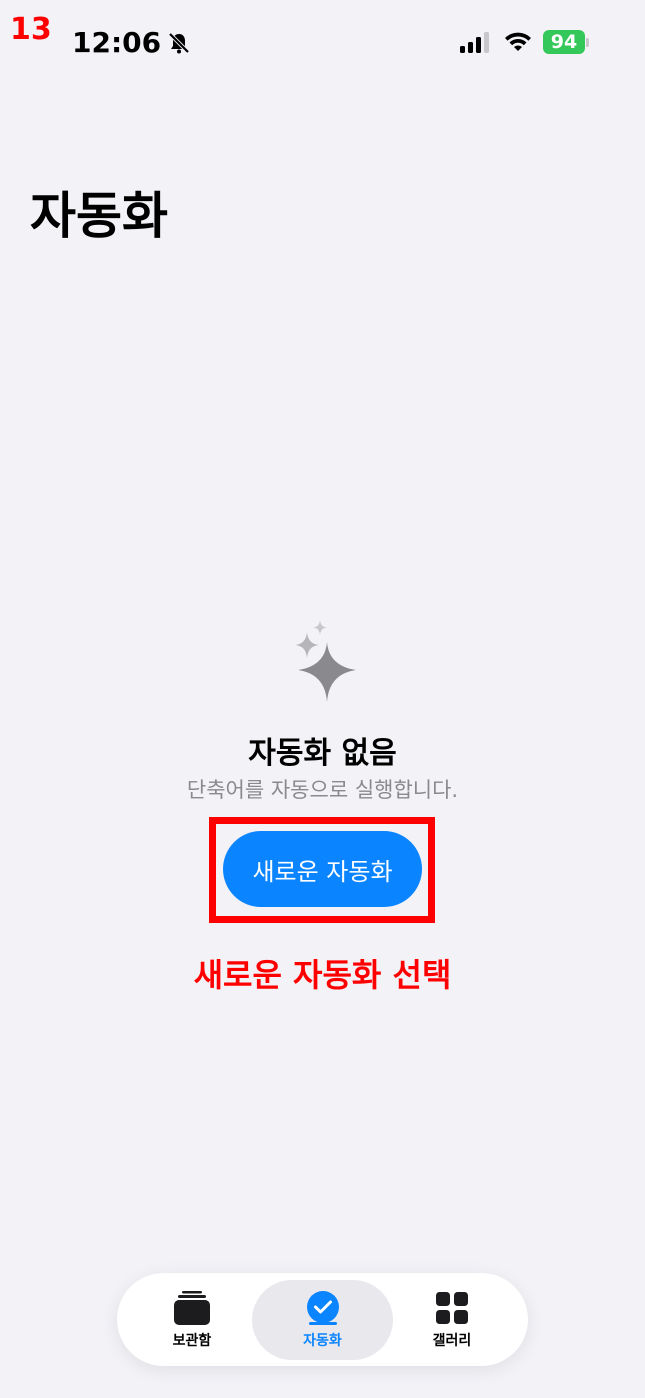  Describe the element at coordinates (325, 661) in the screenshot. I see `sparkles-icon` at that location.